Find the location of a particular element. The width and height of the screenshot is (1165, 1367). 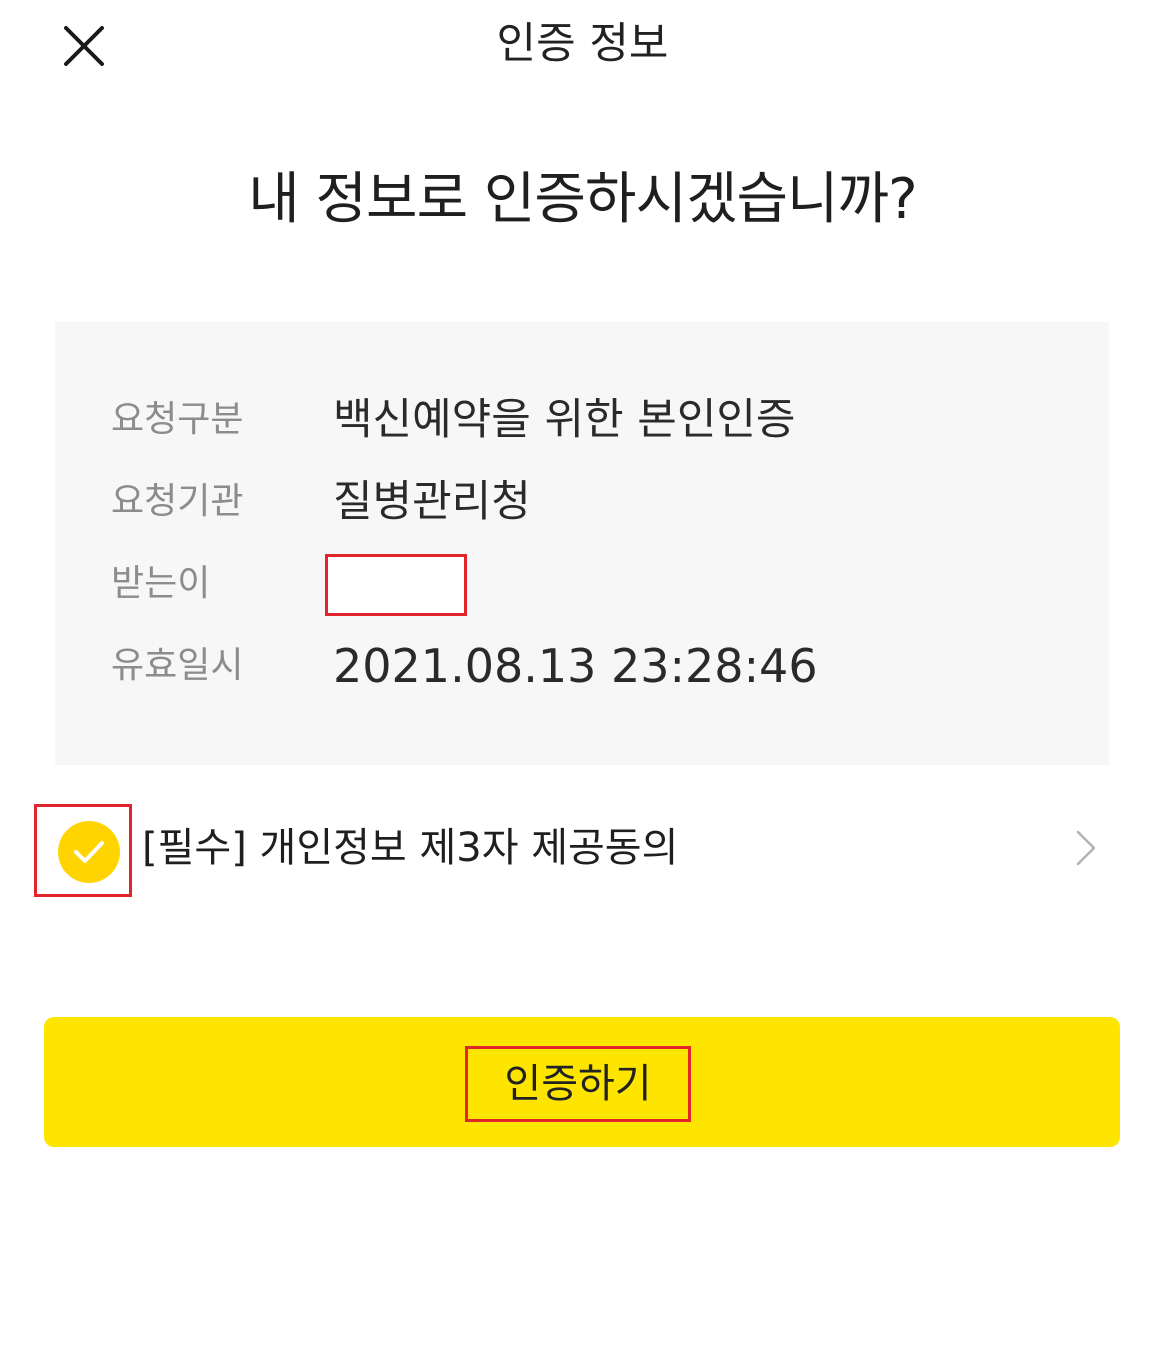

info-label: 유효일시 is located at coordinates (177, 665).